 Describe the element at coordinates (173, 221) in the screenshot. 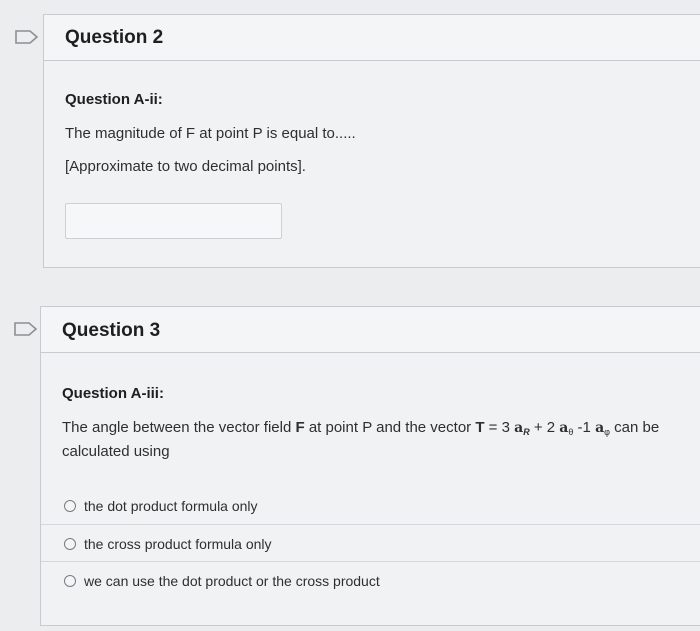

I see `answer-input` at that location.